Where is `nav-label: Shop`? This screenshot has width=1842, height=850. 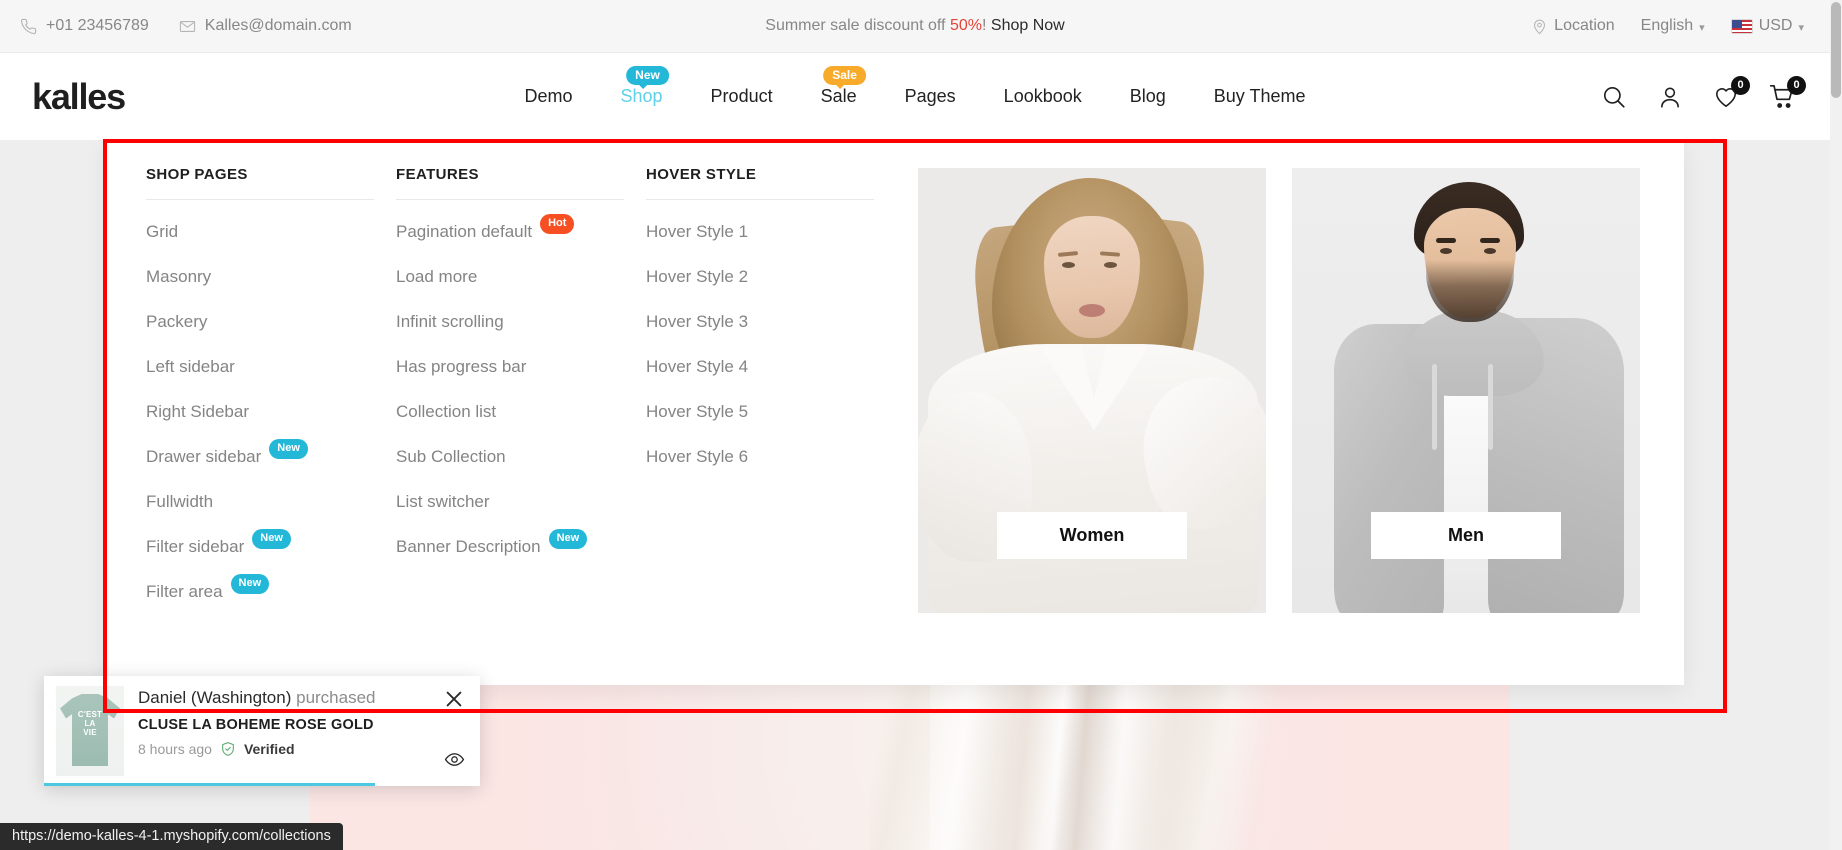 nav-label: Shop is located at coordinates (641, 96).